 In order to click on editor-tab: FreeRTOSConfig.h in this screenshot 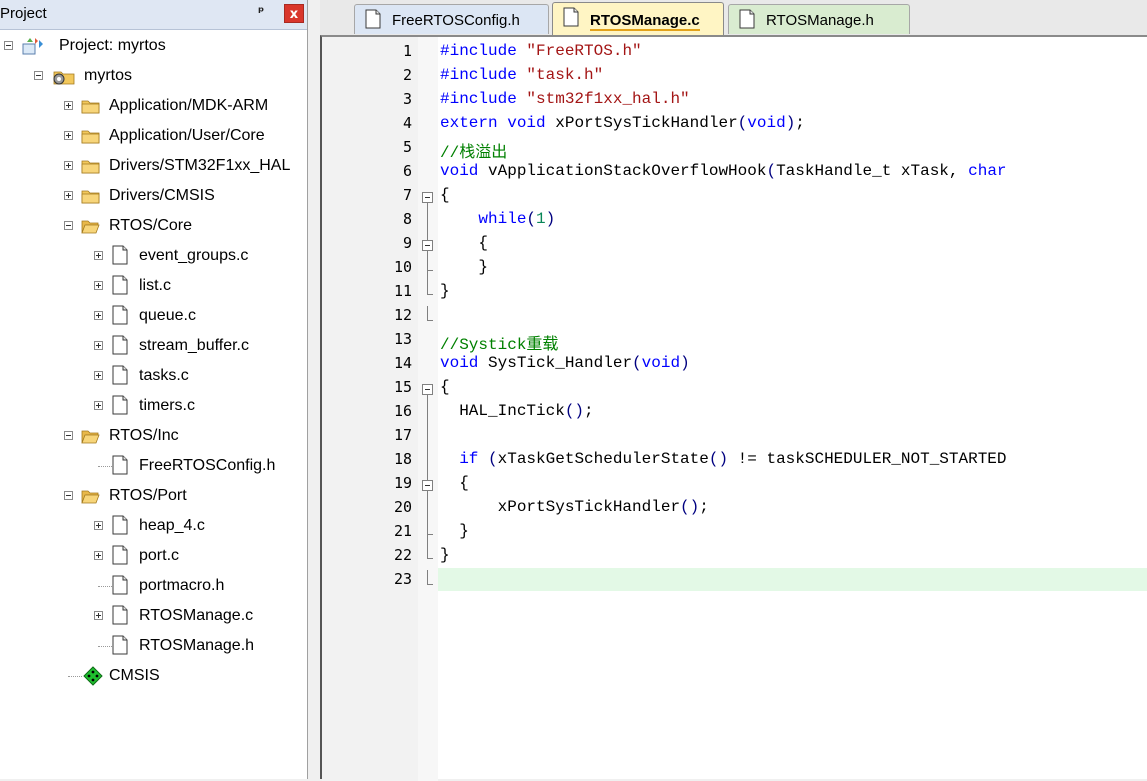, I will do `click(451, 19)`.